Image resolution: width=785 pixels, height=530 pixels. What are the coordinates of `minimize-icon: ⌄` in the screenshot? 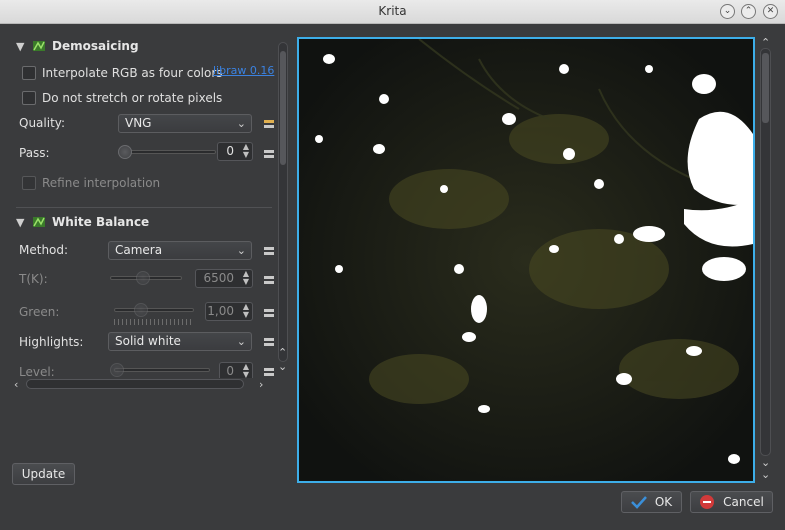 It's located at (727, 11).